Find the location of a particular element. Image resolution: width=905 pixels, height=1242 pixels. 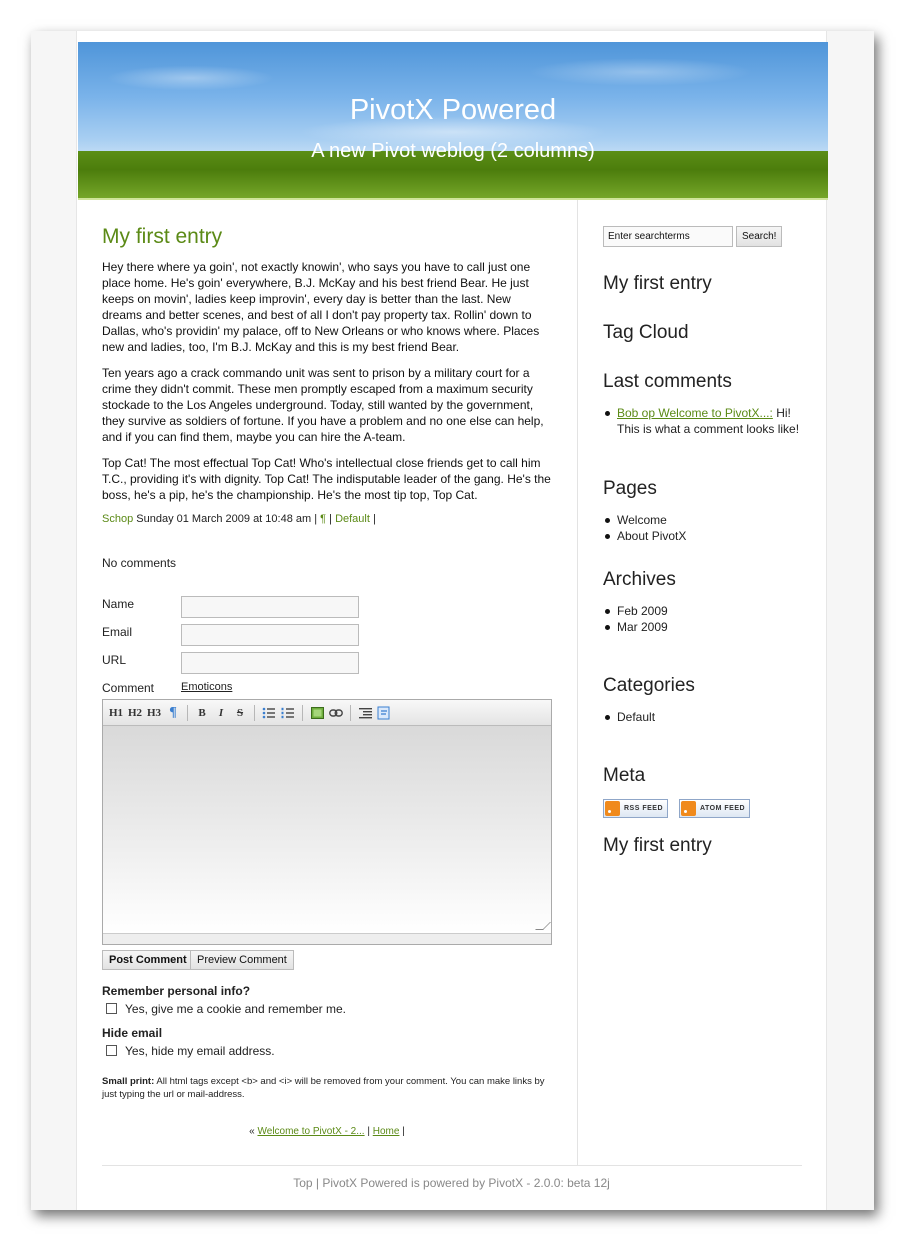

entry-navigation: « Welcome to PivotX - 2... | Home | is located at coordinates (327, 1131).